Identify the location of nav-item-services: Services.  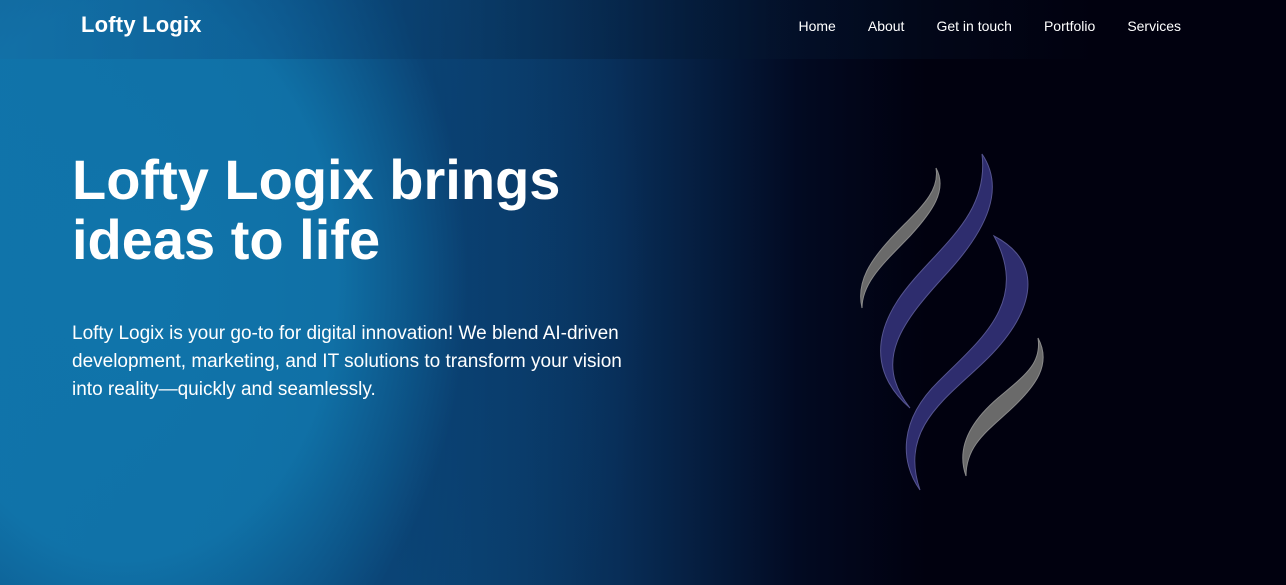
(1154, 27).